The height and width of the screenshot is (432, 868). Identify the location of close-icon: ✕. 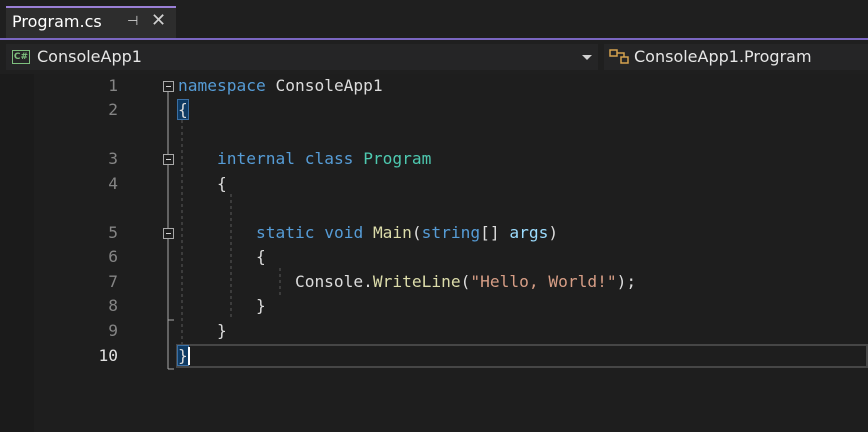
(158, 20).